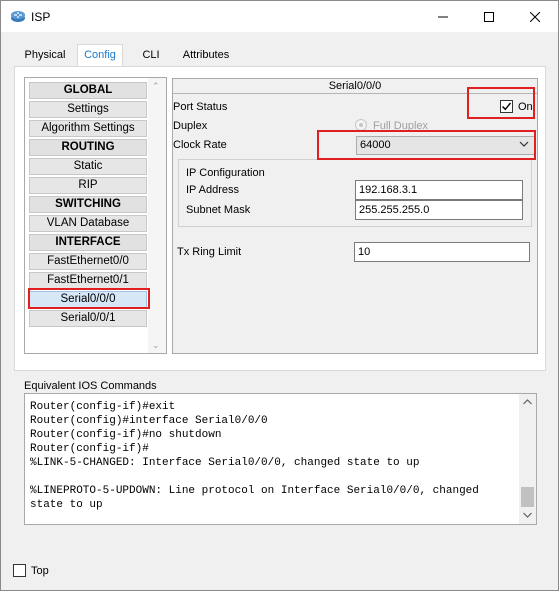 Image resolution: width=559 pixels, height=591 pixels. I want to click on full-duplex-label: Full Duplex, so click(401, 126).